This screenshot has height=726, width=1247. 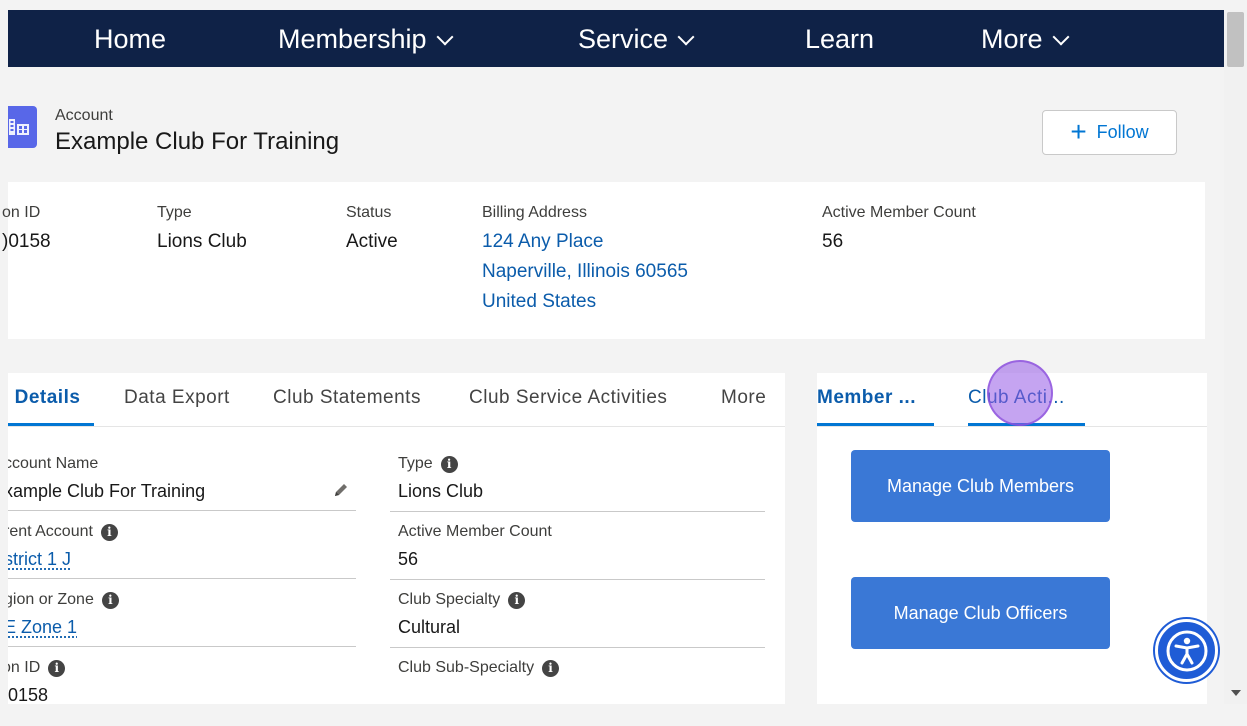 I want to click on follow-label: Follow, so click(x=1122, y=132).